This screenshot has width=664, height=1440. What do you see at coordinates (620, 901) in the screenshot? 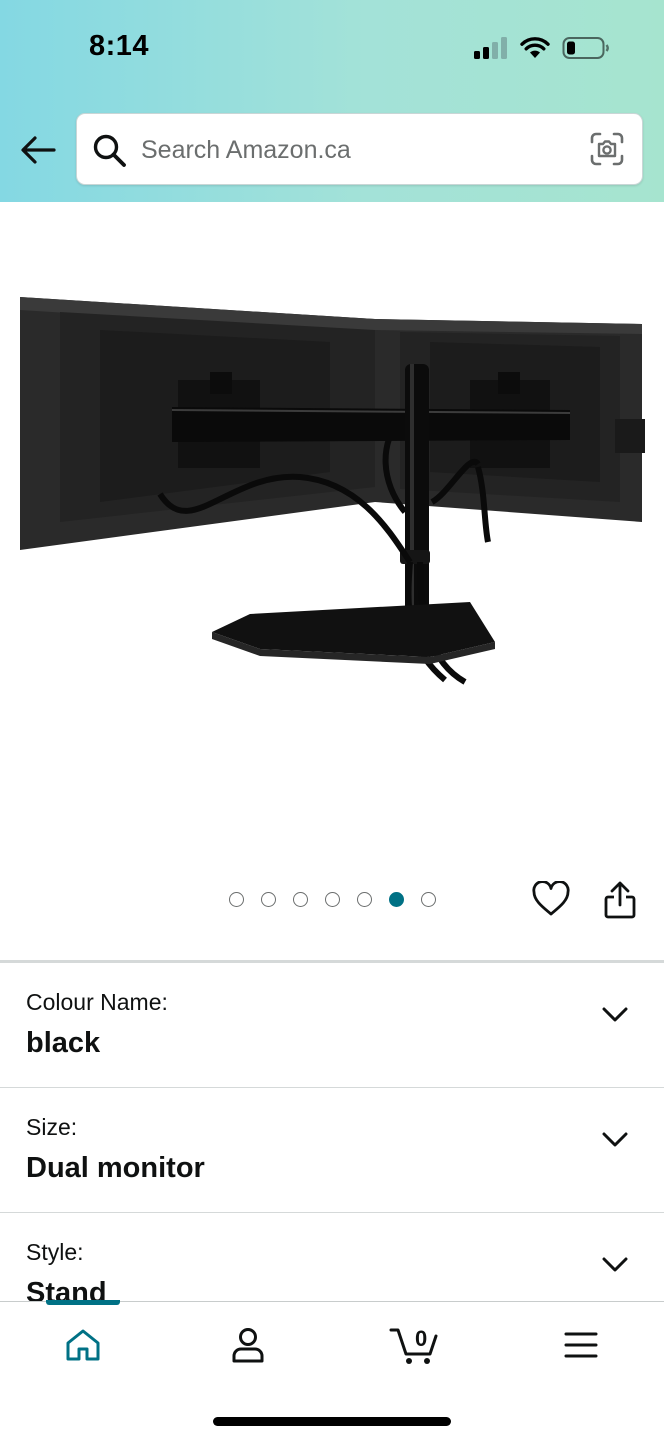
I see `share-icon` at bounding box center [620, 901].